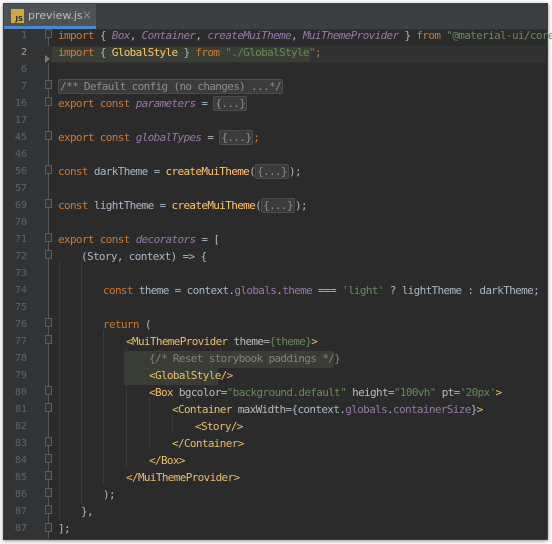 The height and width of the screenshot is (544, 552). I want to click on line-number: 86, so click(20, 494).